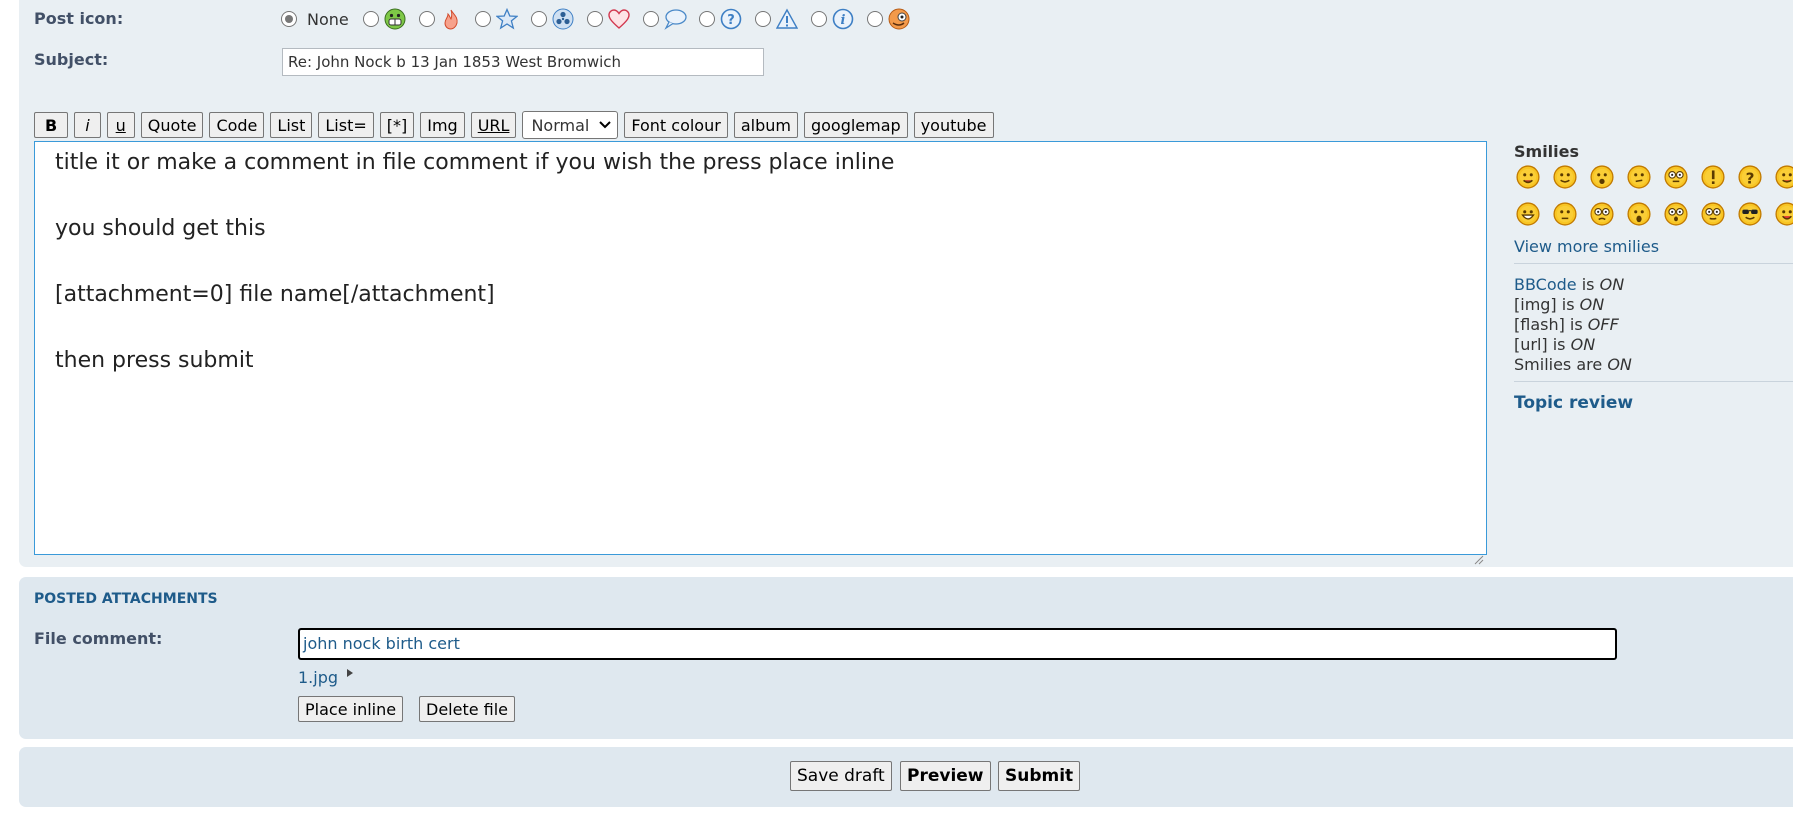  What do you see at coordinates (1588, 284) in the screenshot?
I see `bbcode-is-text: is` at bounding box center [1588, 284].